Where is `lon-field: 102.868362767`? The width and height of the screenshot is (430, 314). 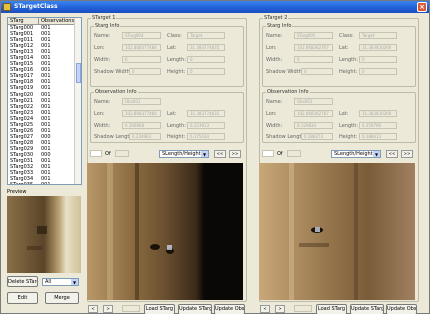 lon-field: 102.868362767 is located at coordinates (313, 47).